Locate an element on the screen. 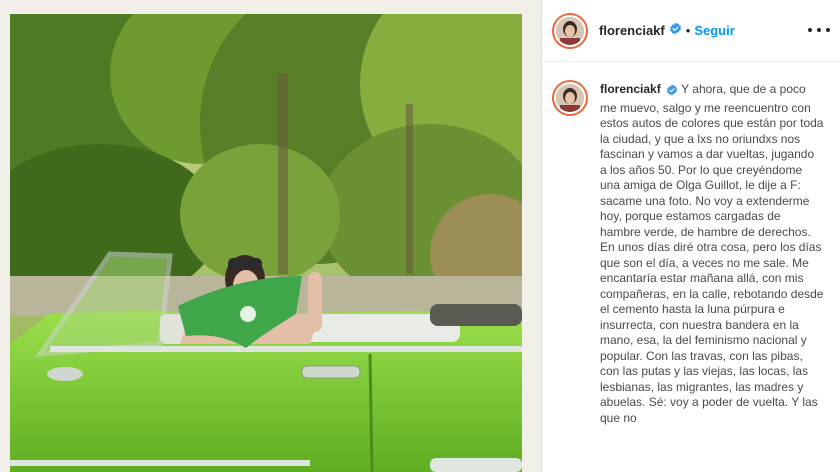  author-avatar is located at coordinates (570, 30).